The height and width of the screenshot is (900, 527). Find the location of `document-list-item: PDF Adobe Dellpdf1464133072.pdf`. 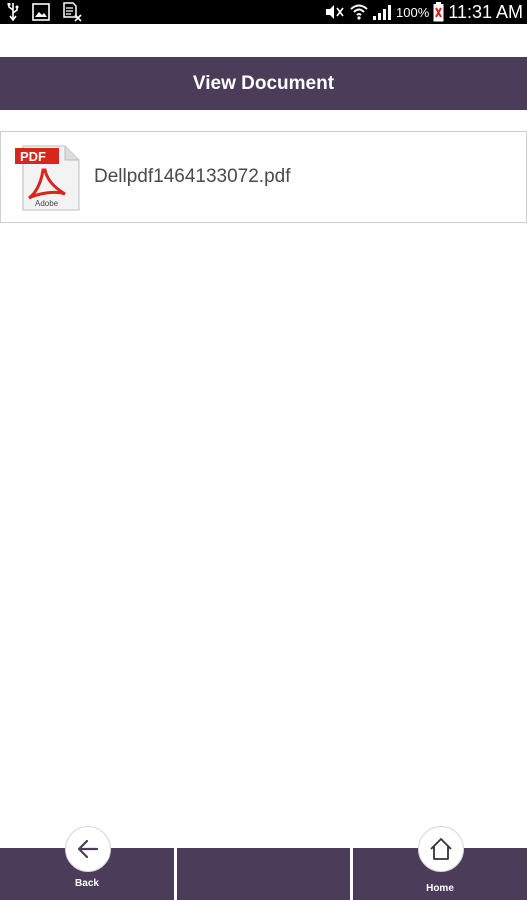

document-list-item: PDF Adobe Dellpdf1464133072.pdf is located at coordinates (263, 177).